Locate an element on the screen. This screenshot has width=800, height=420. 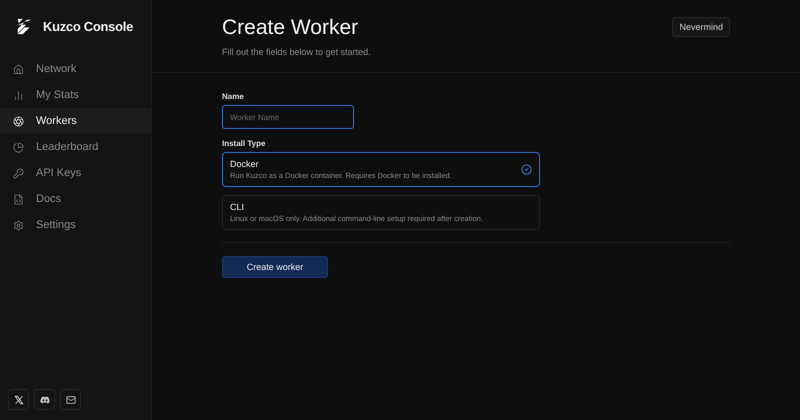
aperture-icon is located at coordinates (18, 121).